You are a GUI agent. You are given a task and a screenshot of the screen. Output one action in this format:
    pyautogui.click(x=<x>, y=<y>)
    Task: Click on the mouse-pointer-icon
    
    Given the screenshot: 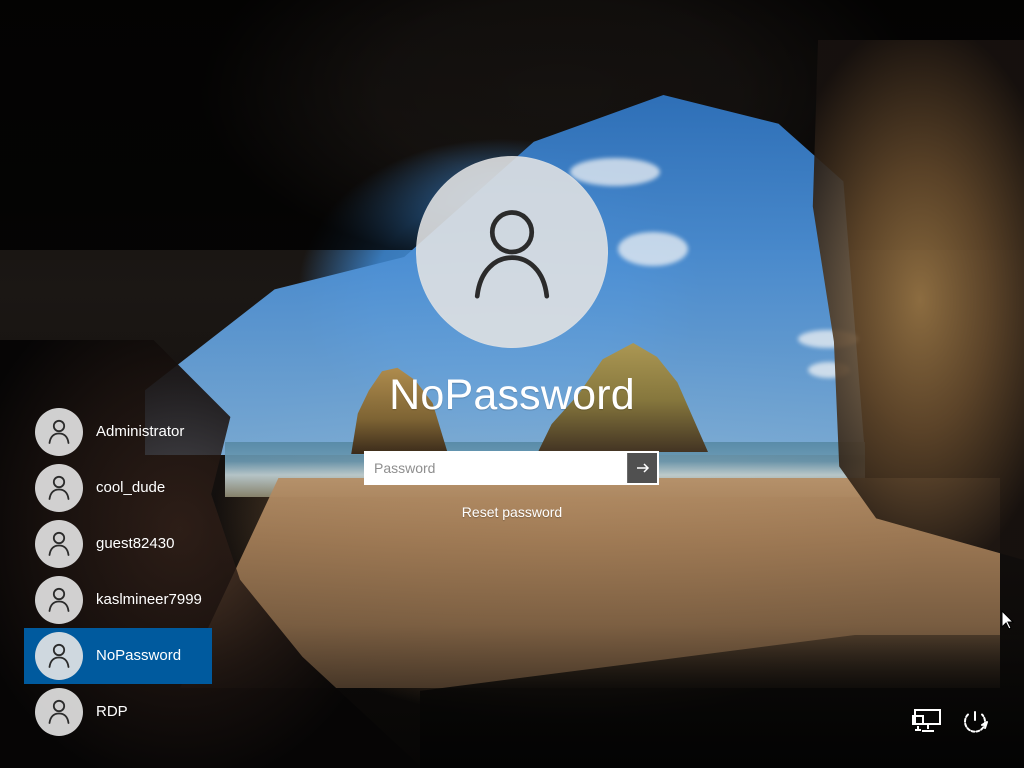 What is the action you would take?
    pyautogui.click(x=1008, y=620)
    